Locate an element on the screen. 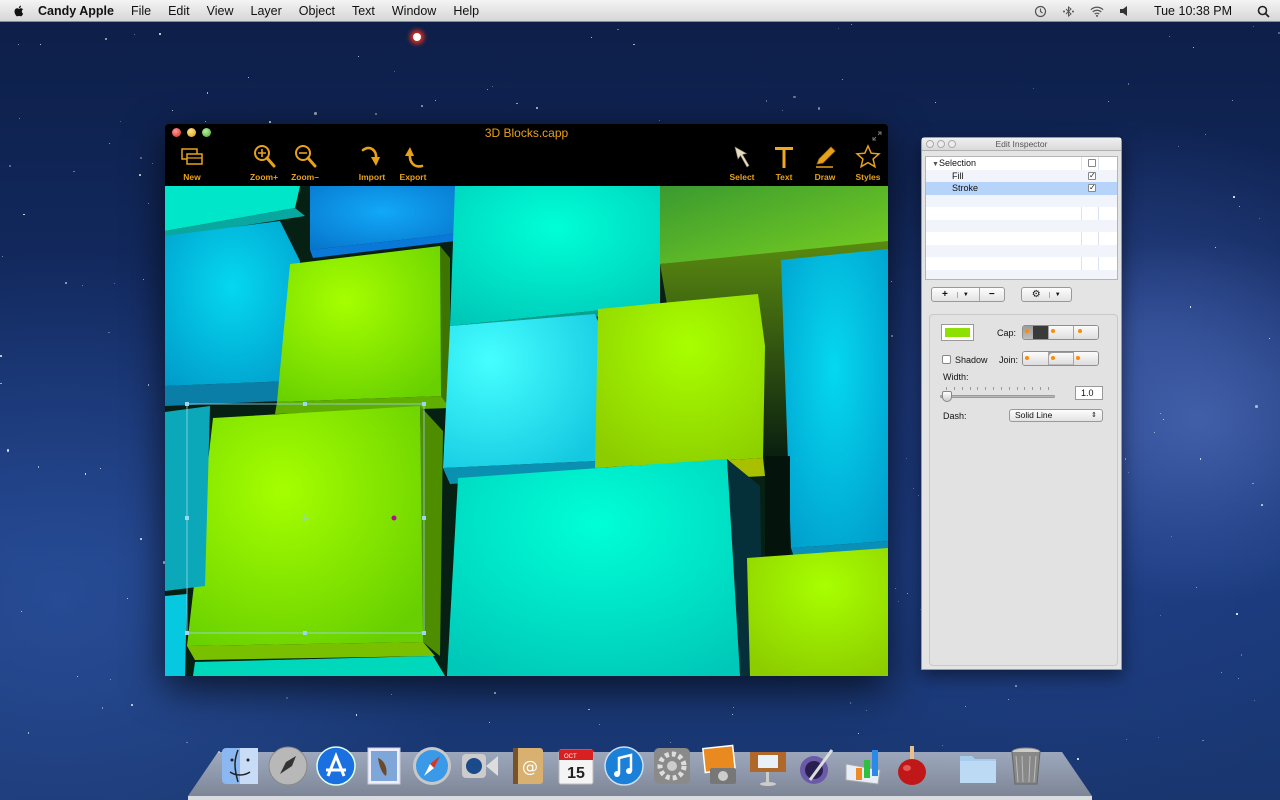 This screenshot has width=1280, height=800. round-cap-button is located at coordinates (1060, 332).